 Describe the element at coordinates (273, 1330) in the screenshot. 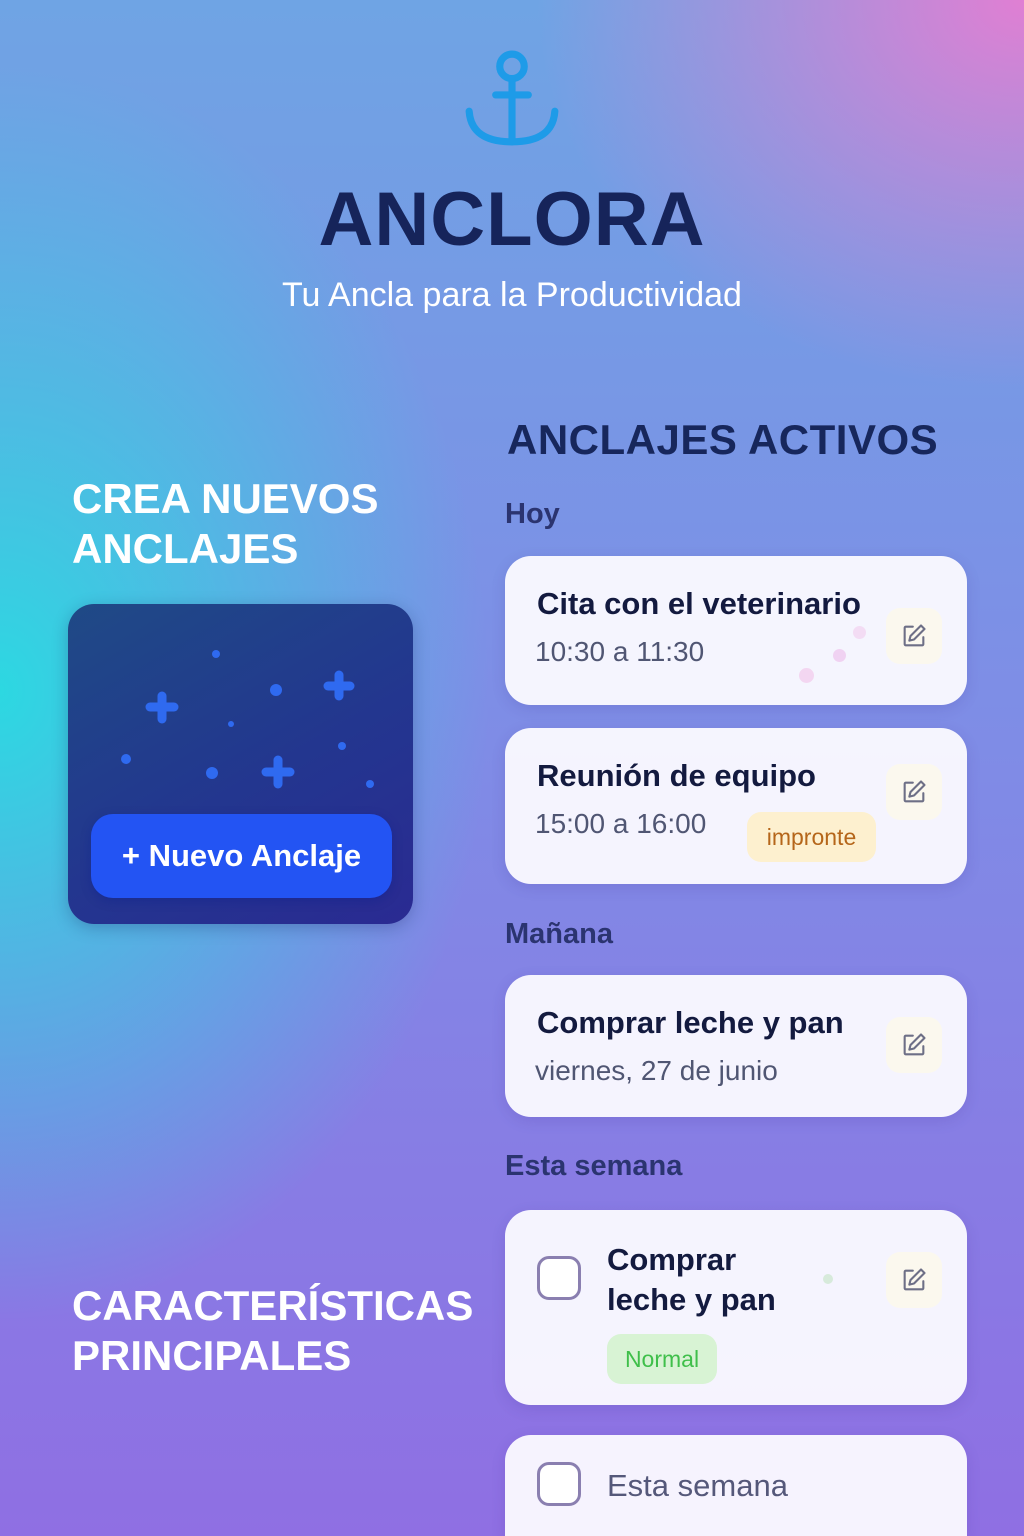

I see `features-section-title: CARACTERÍSTICAS PRINCIPALES` at that location.